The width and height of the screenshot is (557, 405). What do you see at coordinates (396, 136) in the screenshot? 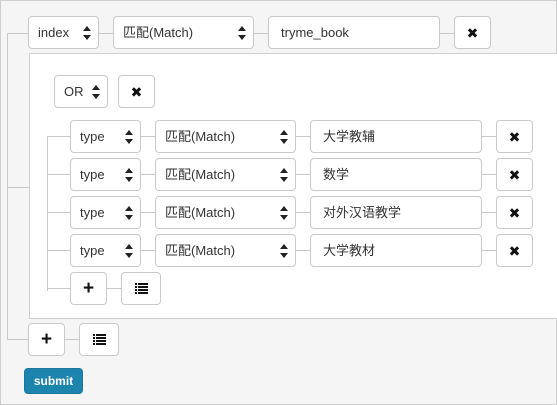
I see `condition-value-input: 大学教辅` at bounding box center [396, 136].